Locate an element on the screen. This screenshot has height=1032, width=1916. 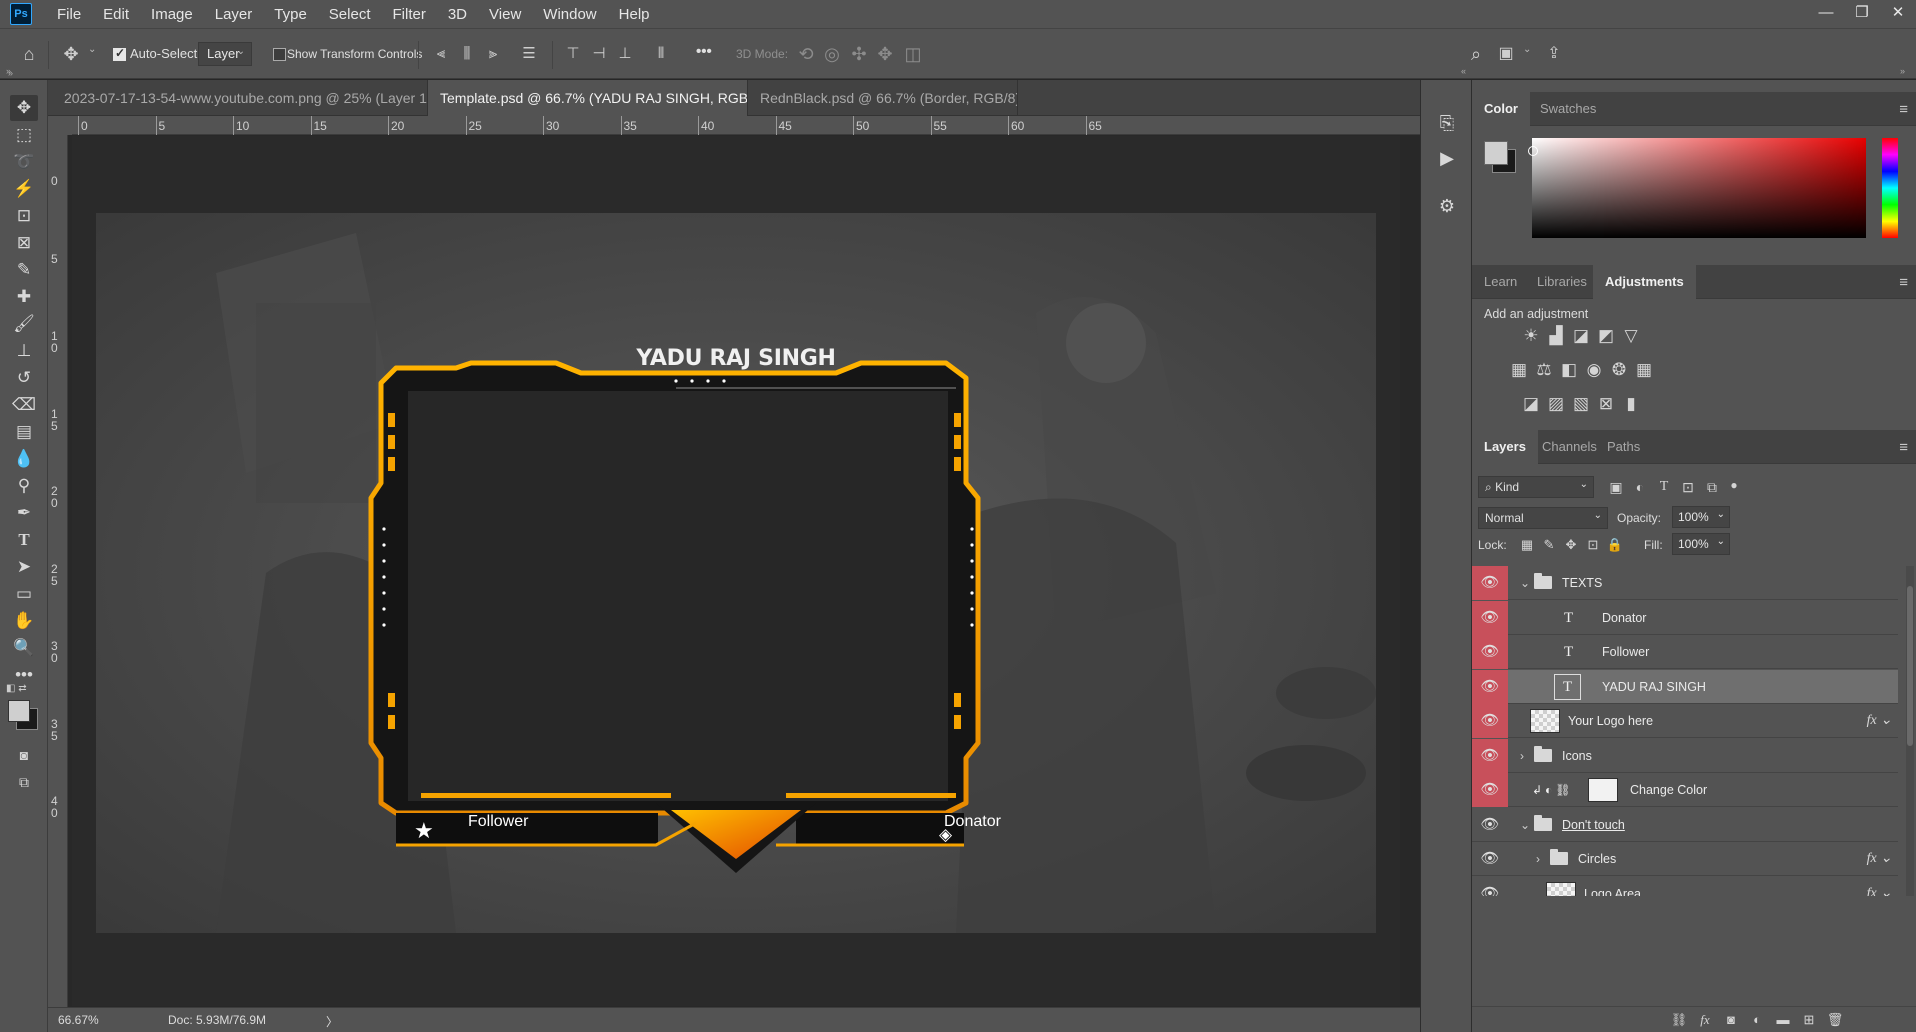
pen-tool: ✒ is located at coordinates (24, 513).